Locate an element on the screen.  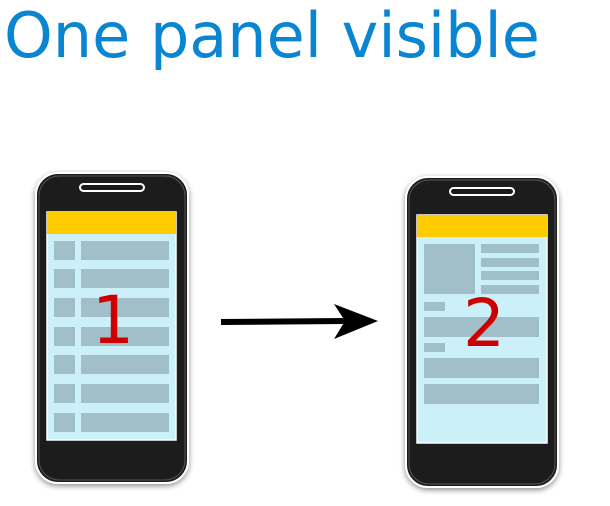
transition-arrow is located at coordinates (299, 321).